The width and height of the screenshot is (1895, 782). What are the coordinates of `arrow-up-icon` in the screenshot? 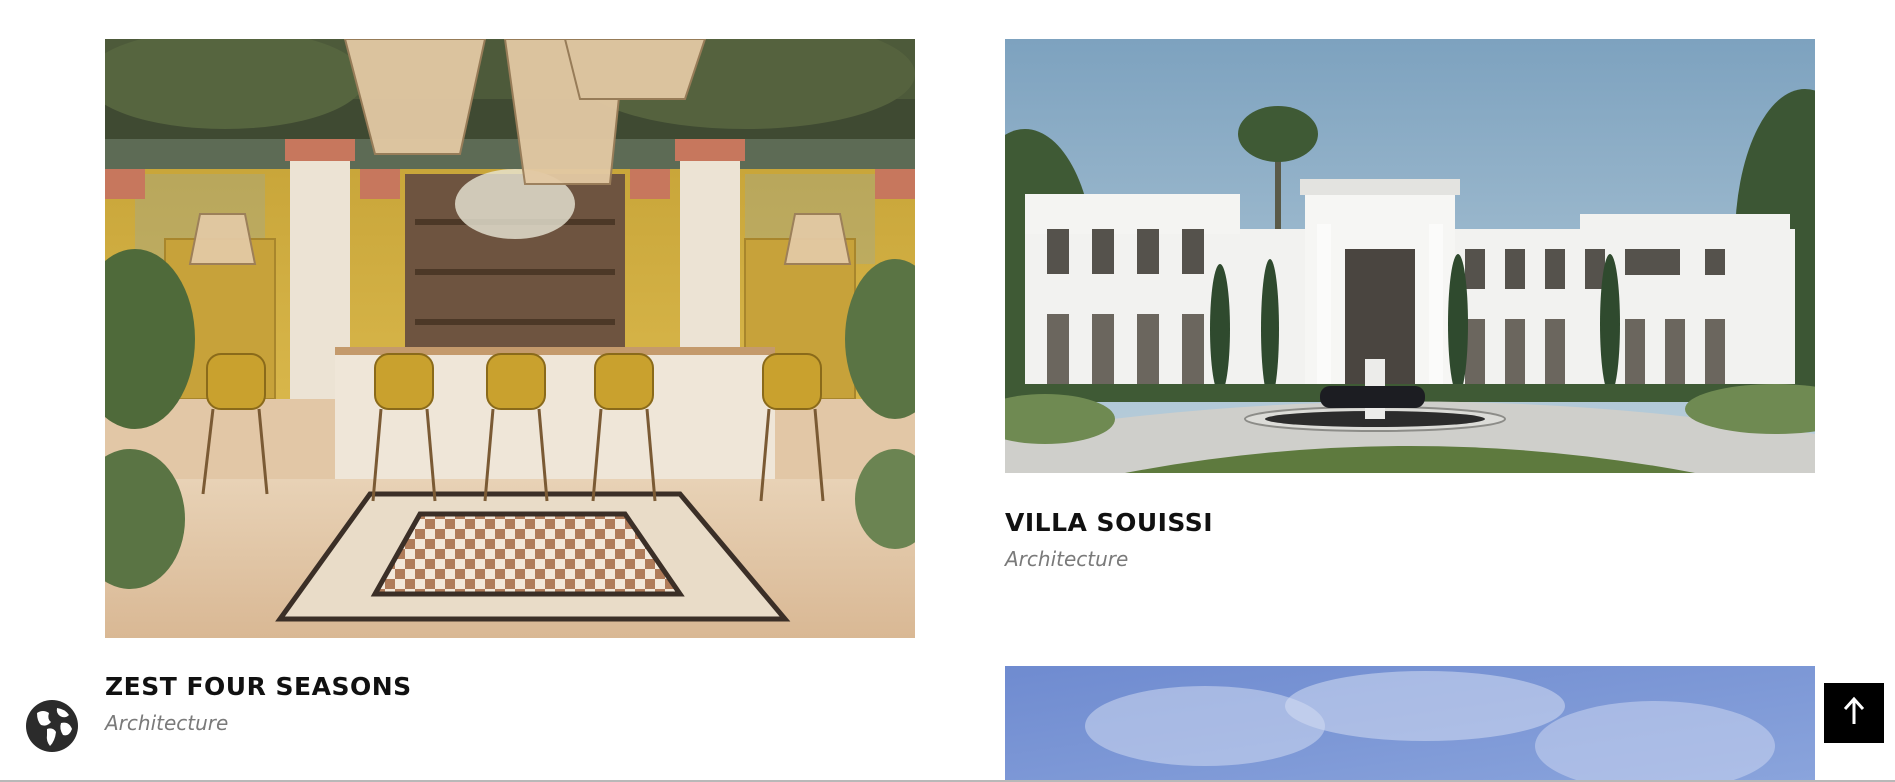 It's located at (1854, 713).